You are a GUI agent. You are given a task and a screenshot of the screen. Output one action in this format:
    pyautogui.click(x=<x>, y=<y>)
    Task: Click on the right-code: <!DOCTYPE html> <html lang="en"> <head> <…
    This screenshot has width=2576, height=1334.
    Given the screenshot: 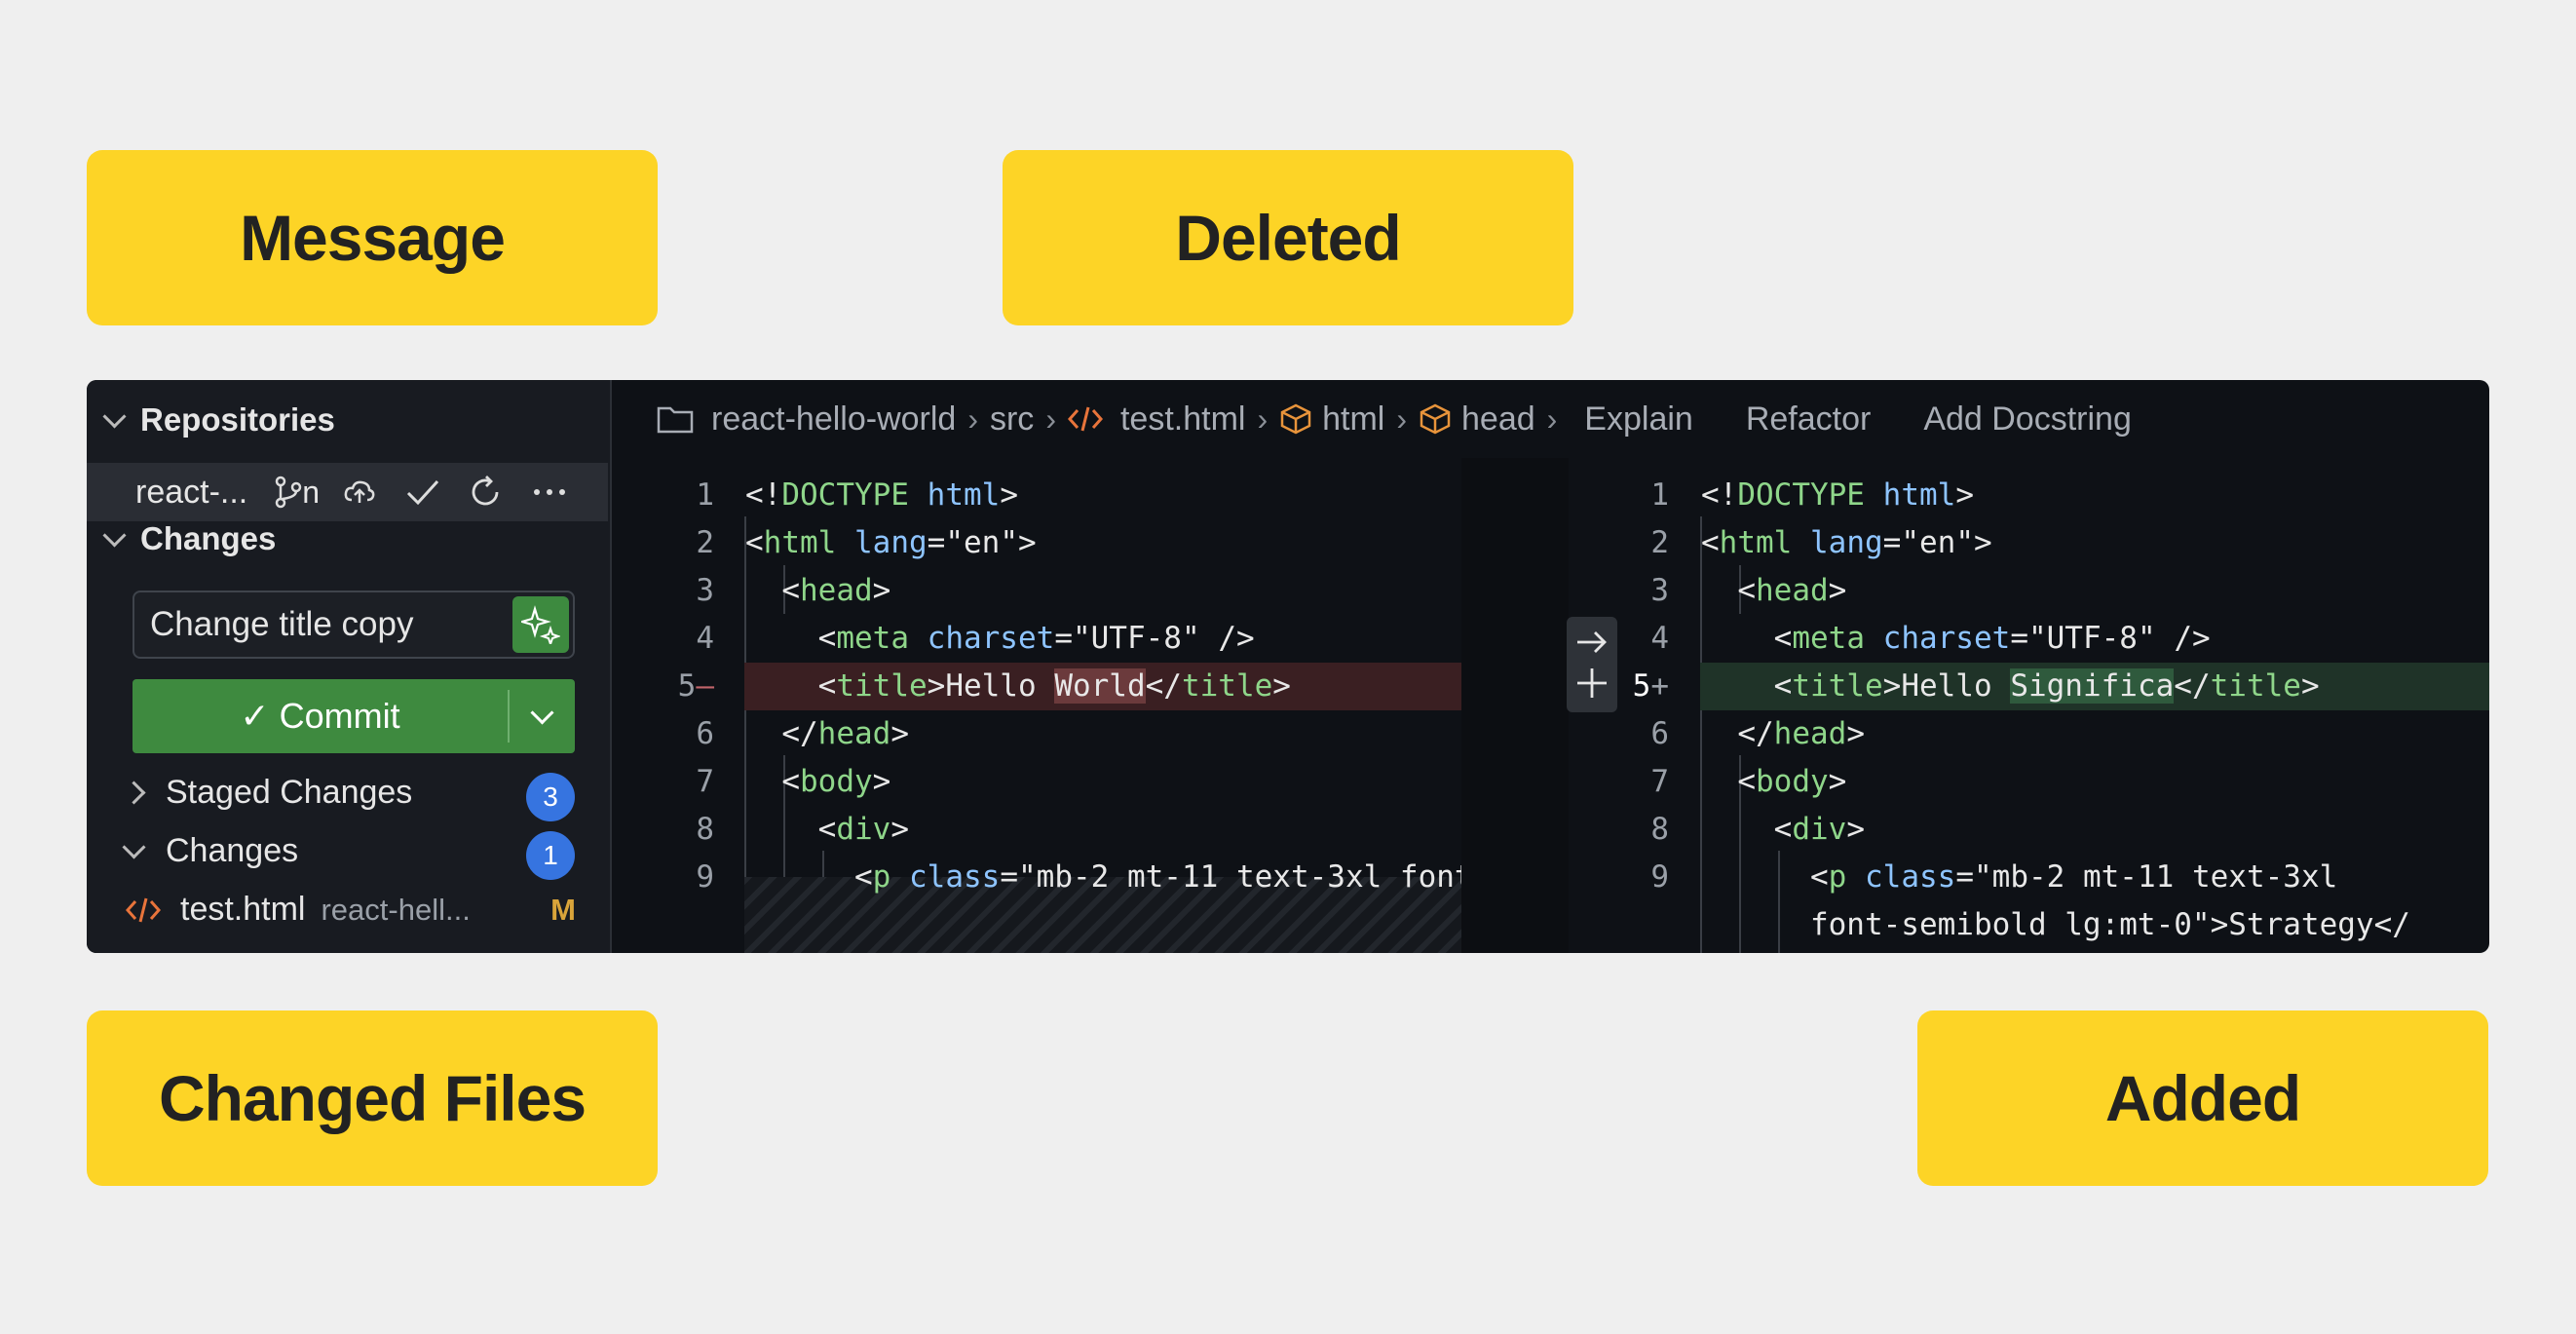 What is the action you would take?
    pyautogui.click(x=2055, y=709)
    